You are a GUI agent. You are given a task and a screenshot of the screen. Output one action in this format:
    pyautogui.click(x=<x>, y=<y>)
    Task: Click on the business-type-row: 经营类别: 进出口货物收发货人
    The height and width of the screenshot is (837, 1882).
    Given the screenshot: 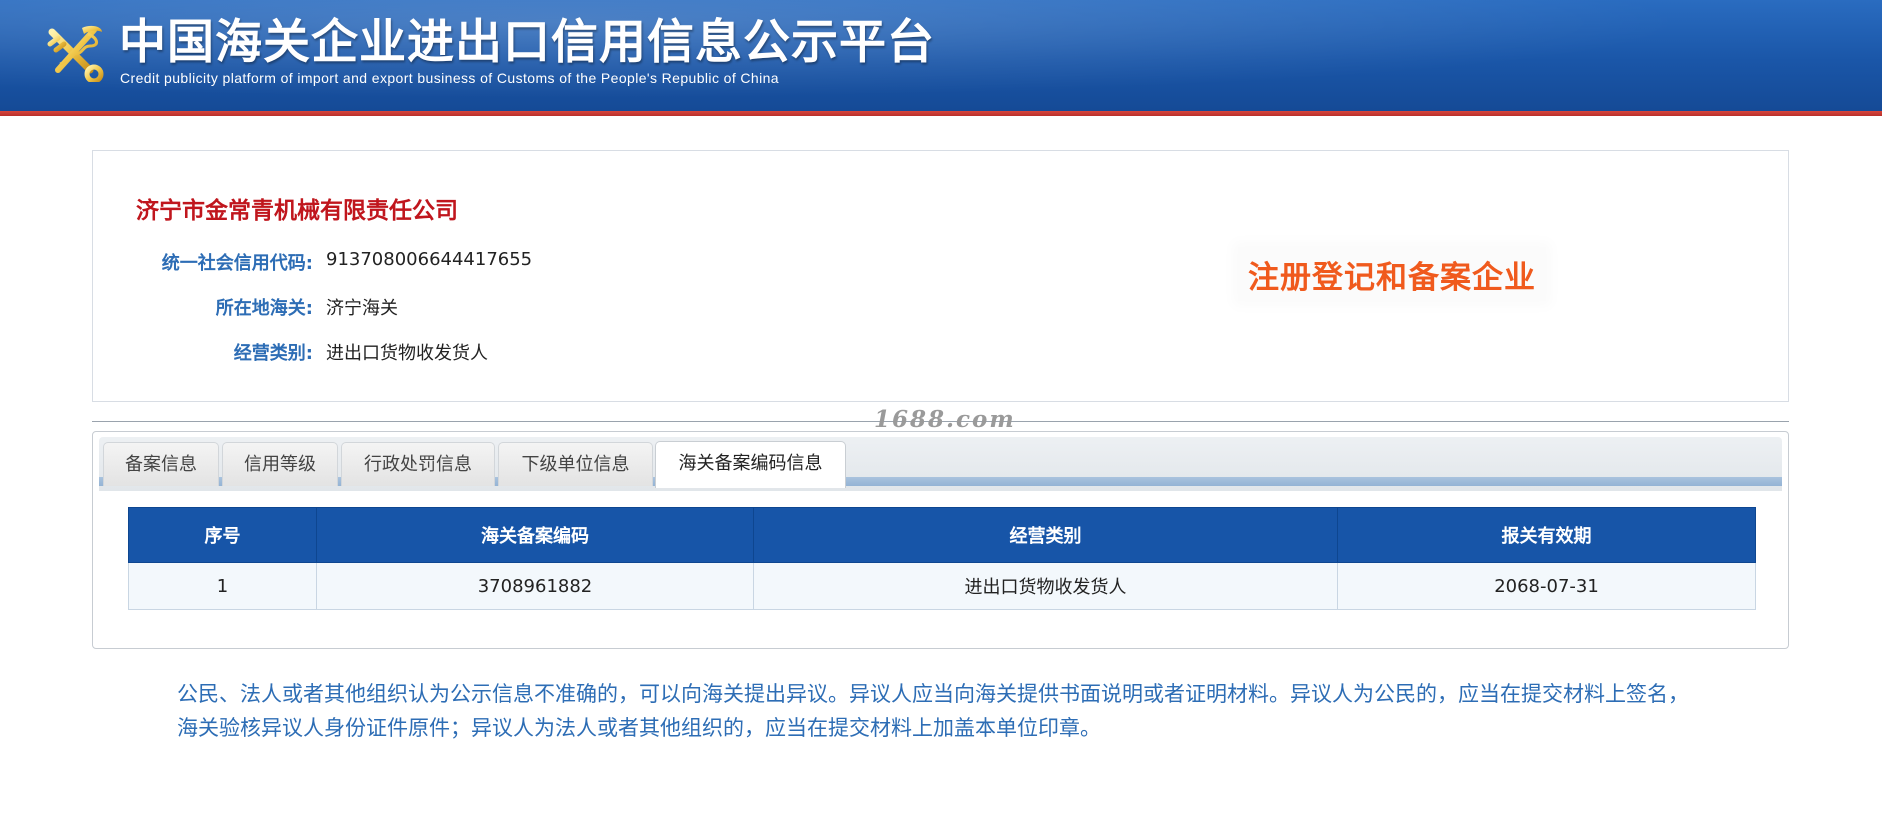 What is the action you would take?
    pyautogui.click(x=290, y=353)
    